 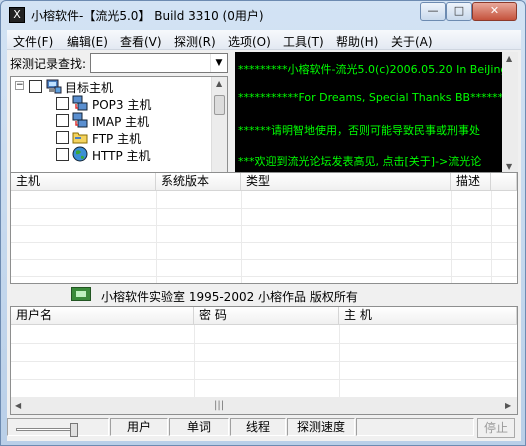 What do you see at coordinates (74, 430) in the screenshot?
I see `slider-thumb` at bounding box center [74, 430].